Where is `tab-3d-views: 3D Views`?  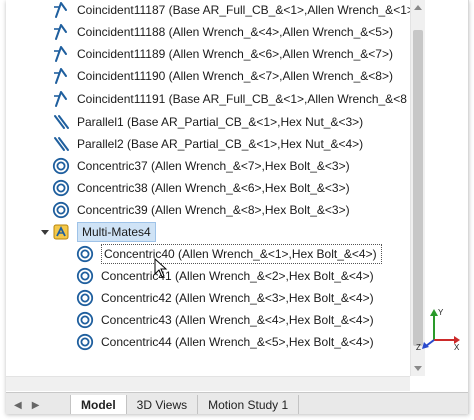
tab-3d-views: 3D Views is located at coordinates (163, 404).